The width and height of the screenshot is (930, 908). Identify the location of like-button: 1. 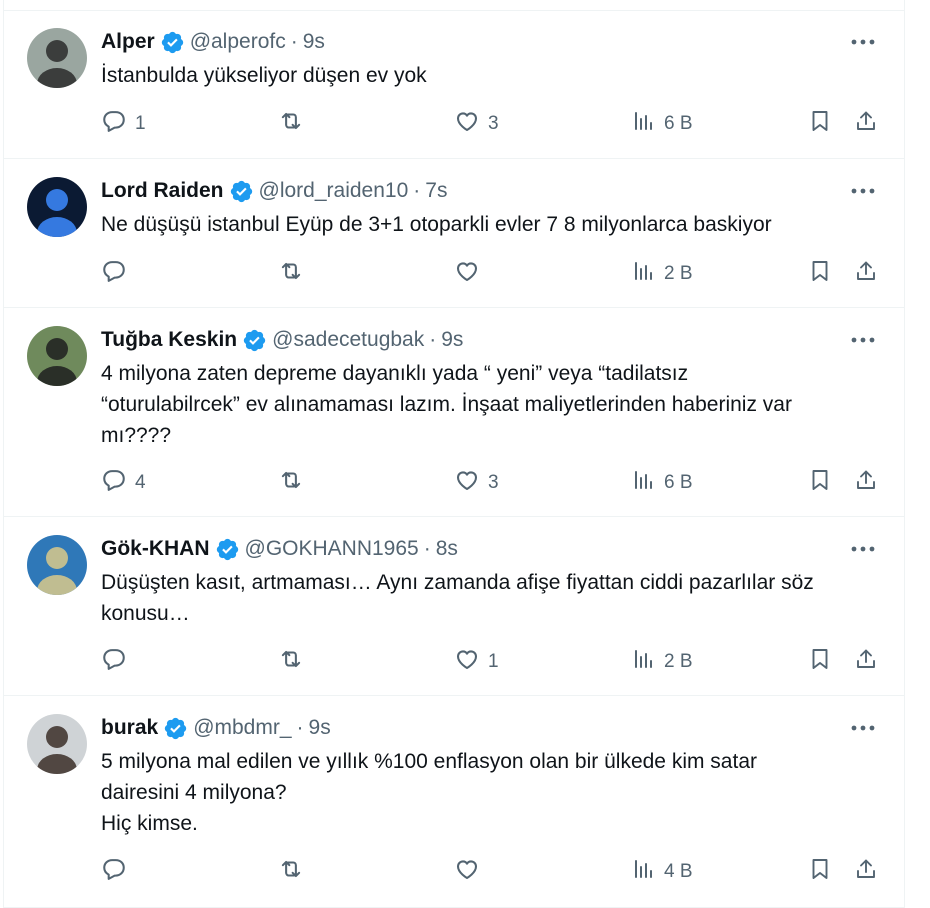
(476, 662).